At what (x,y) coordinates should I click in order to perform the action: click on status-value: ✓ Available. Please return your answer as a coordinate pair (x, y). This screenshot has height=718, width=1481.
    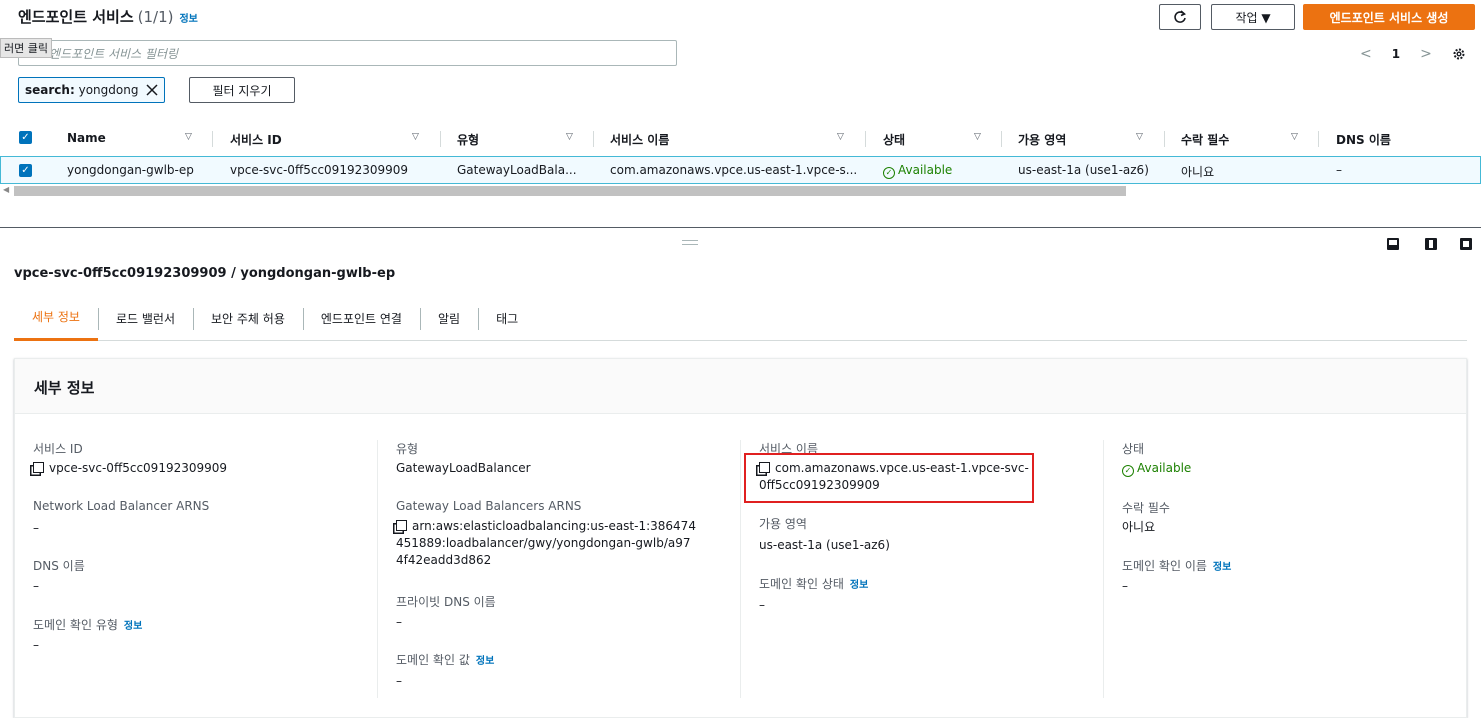
    Looking at the image, I should click on (1156, 468).